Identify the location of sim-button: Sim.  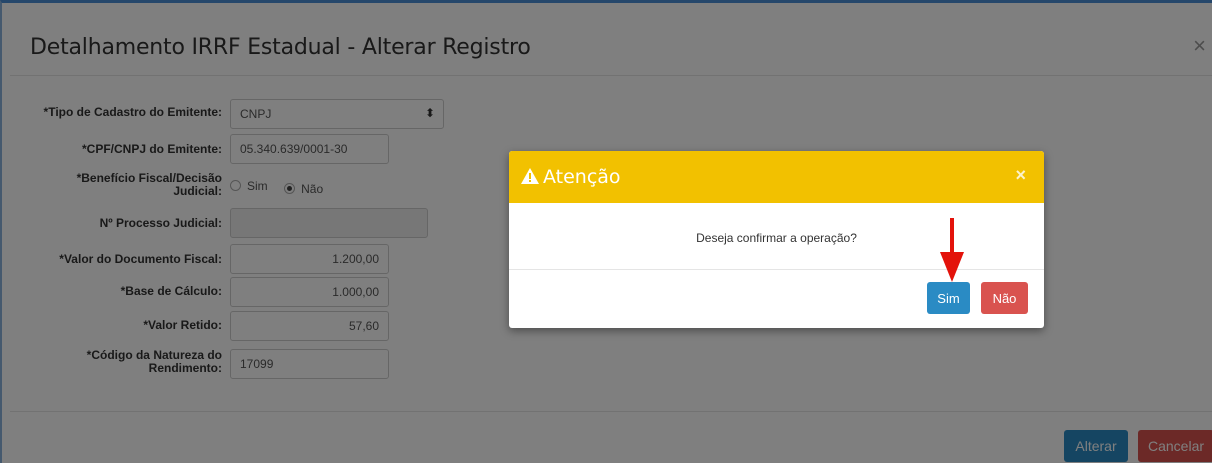
(948, 298).